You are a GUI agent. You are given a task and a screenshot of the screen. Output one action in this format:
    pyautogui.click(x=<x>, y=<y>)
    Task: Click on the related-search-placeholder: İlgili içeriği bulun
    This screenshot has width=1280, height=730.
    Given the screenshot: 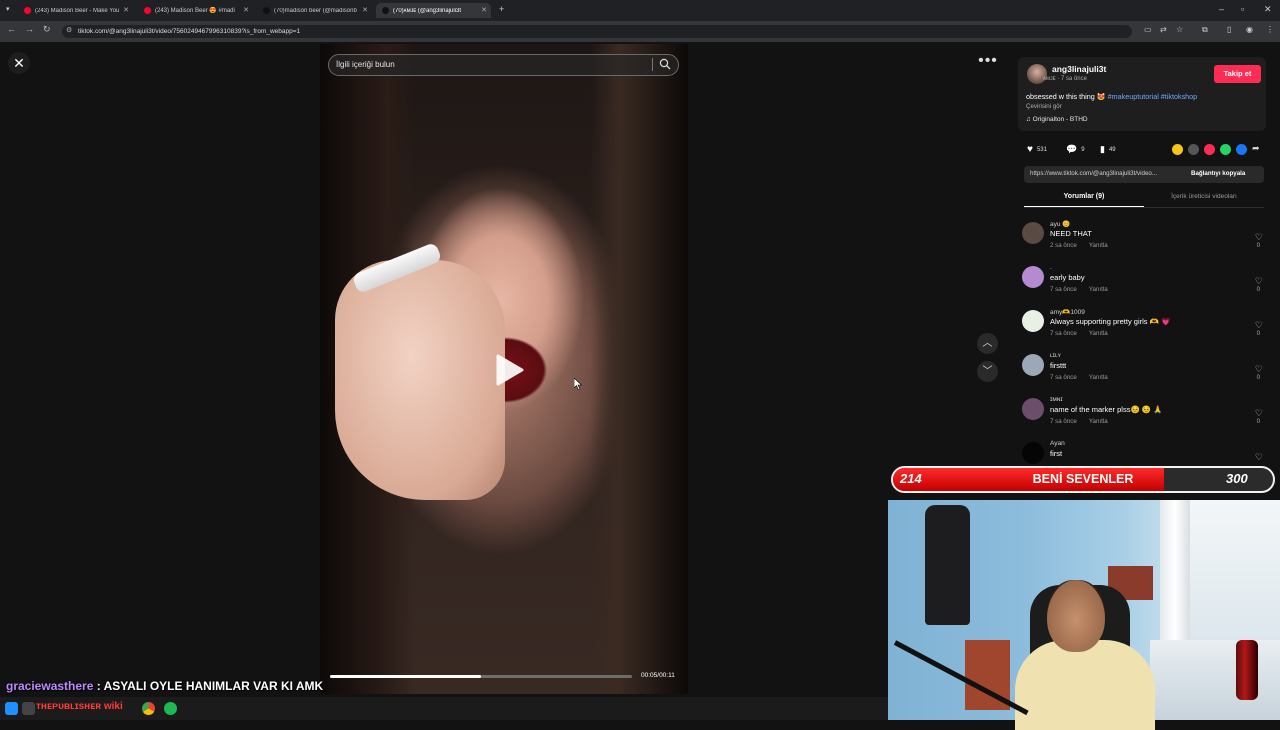 What is the action you would take?
    pyautogui.click(x=365, y=64)
    